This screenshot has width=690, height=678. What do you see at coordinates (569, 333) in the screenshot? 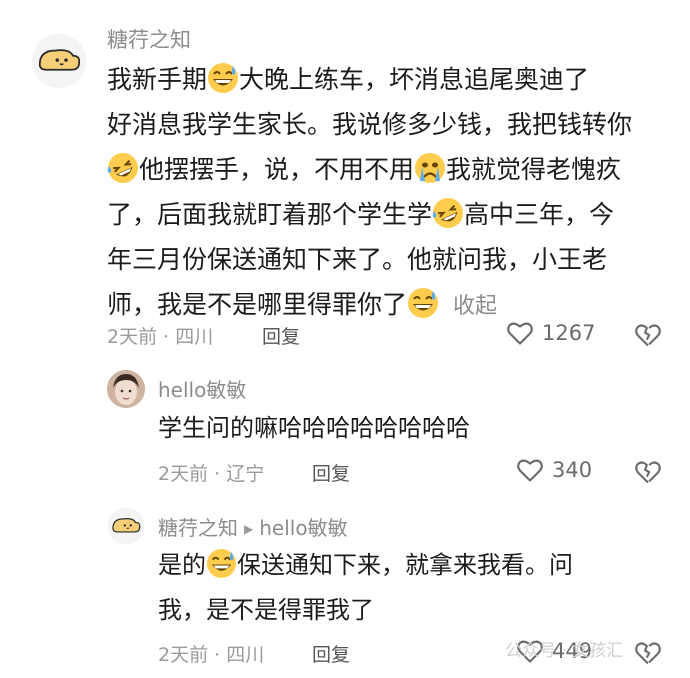
I see `like-count: 1267` at bounding box center [569, 333].